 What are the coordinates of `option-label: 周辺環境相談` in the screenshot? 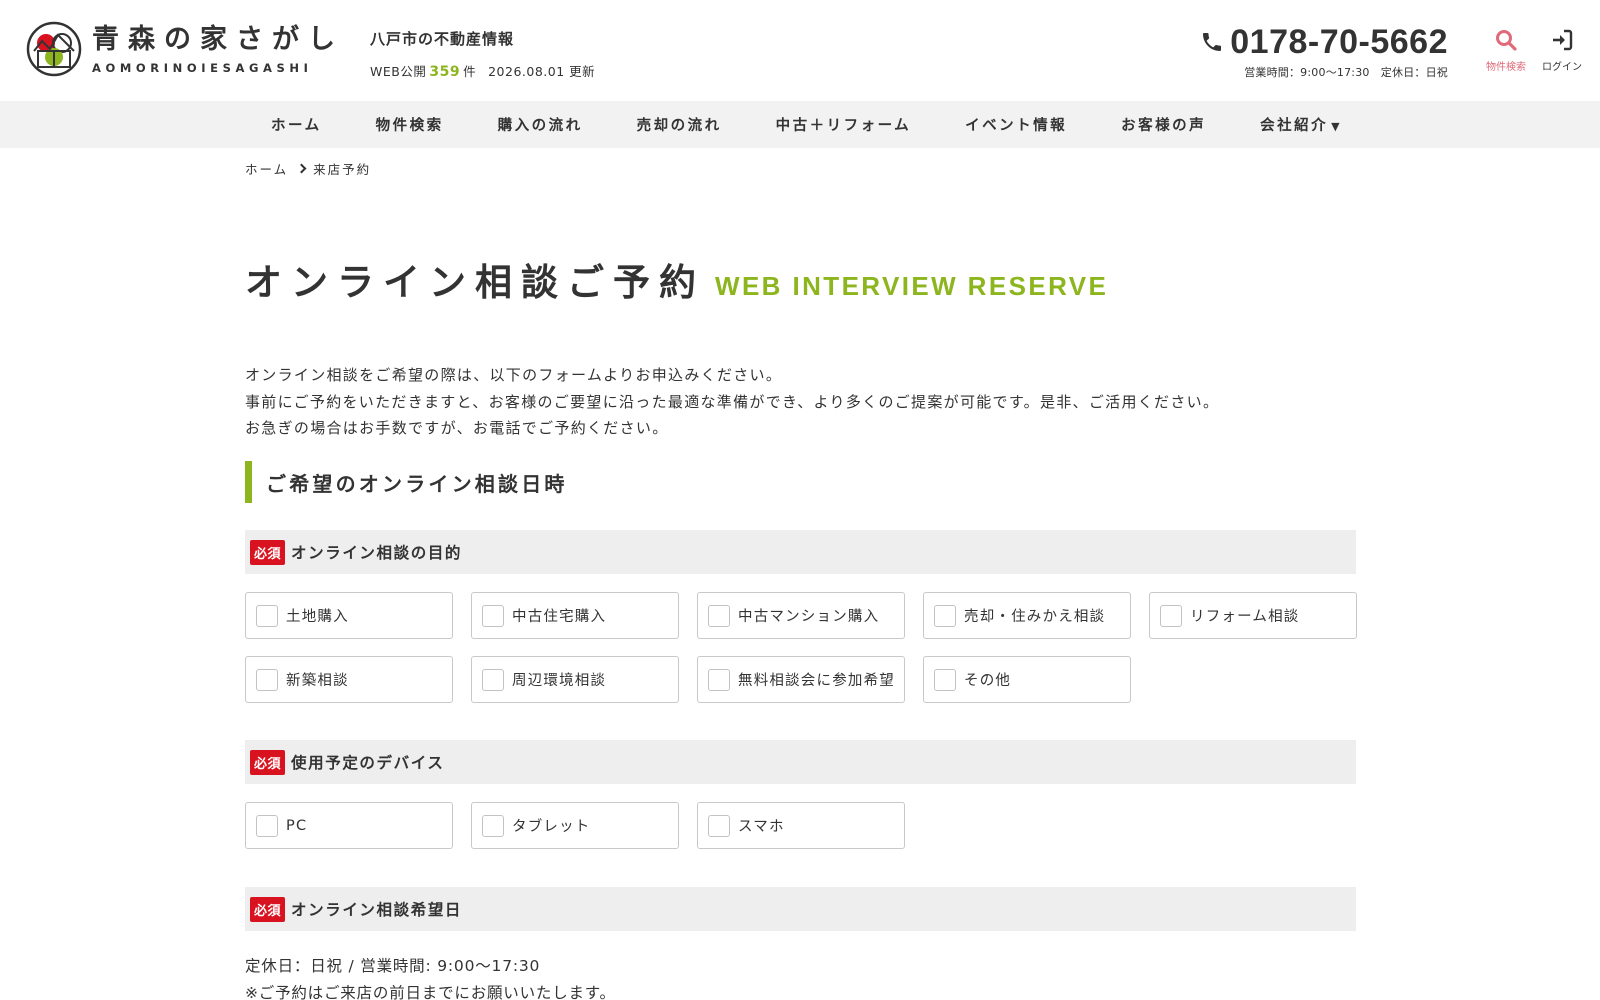 It's located at (559, 681).